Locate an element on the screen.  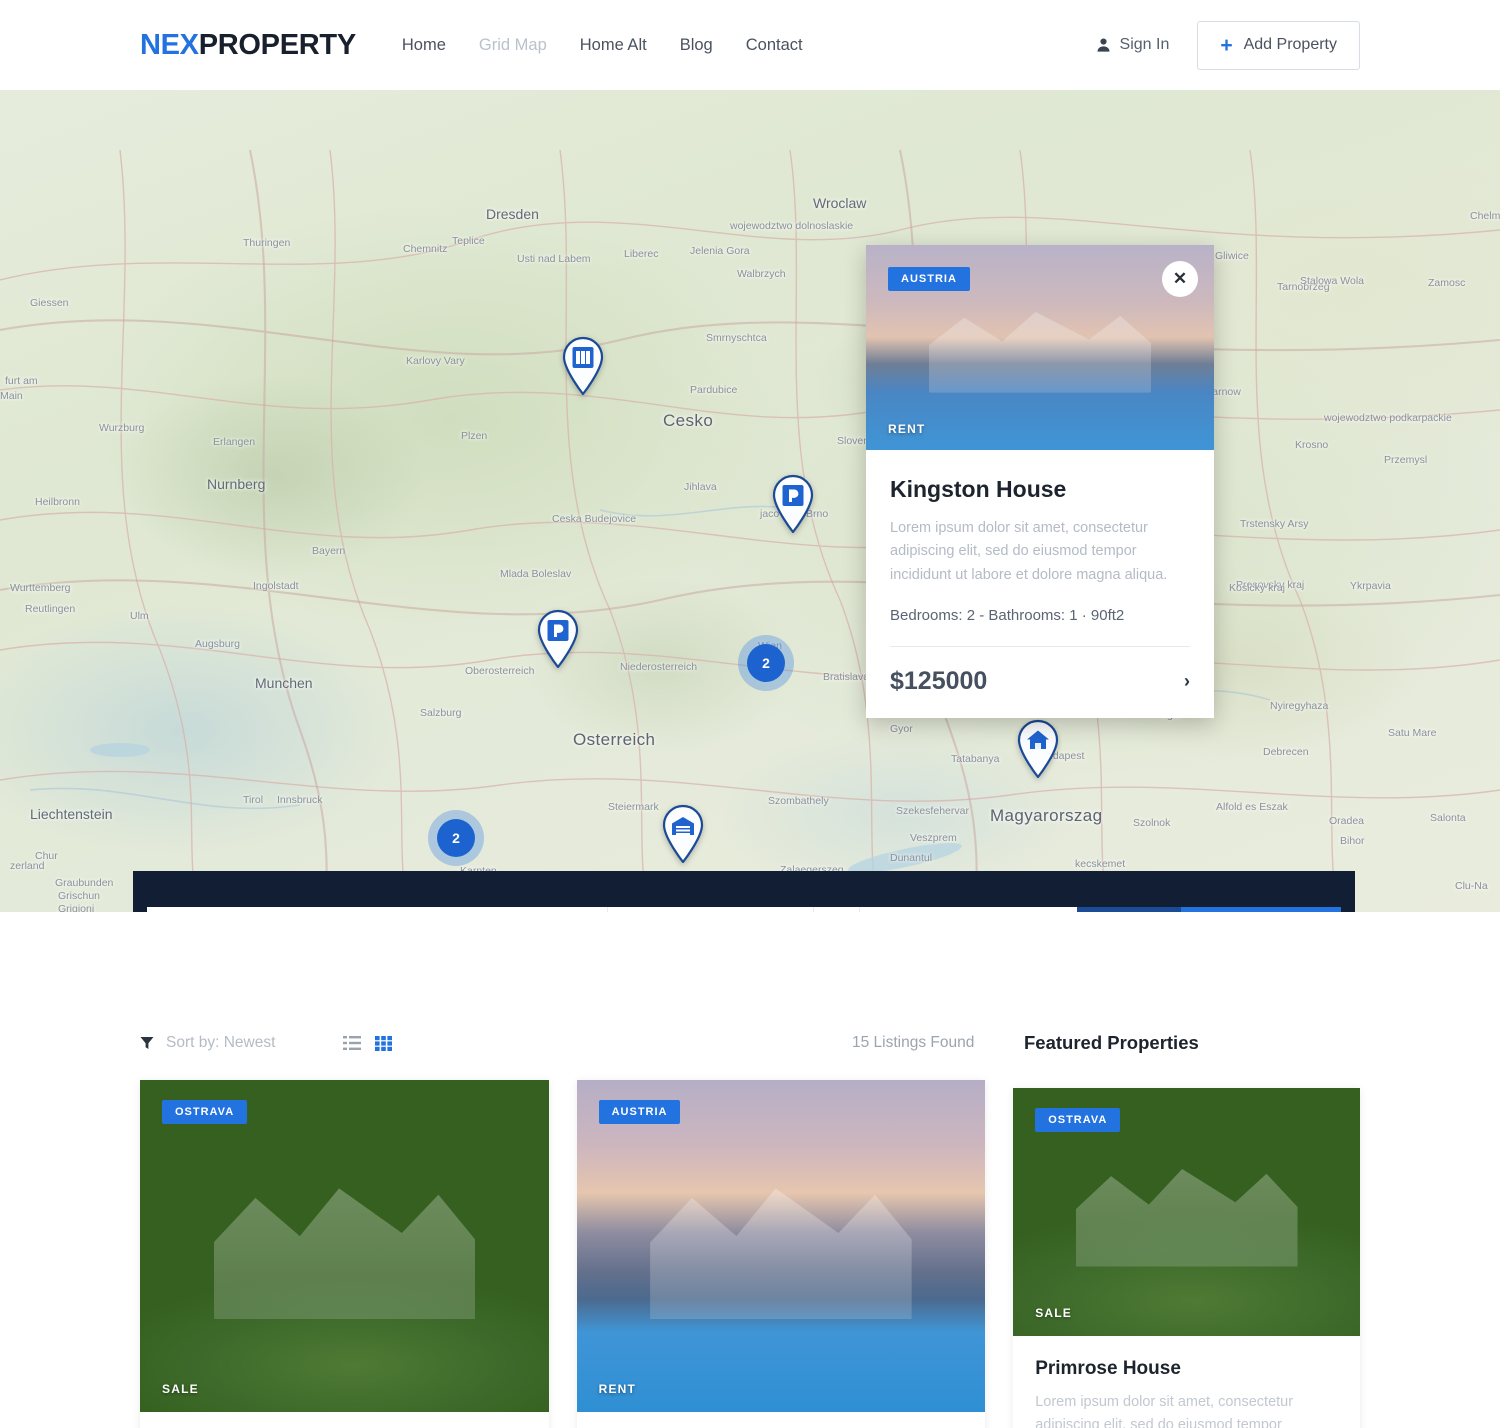
popup-footer: $125000 › is located at coordinates (1040, 682).